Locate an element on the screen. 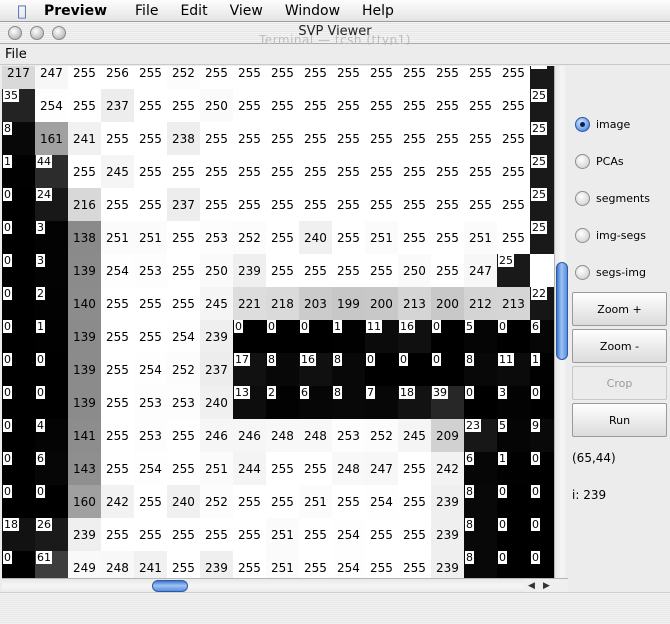 The image size is (670, 624). pixel-cell: 11 is located at coordinates (513, 369).